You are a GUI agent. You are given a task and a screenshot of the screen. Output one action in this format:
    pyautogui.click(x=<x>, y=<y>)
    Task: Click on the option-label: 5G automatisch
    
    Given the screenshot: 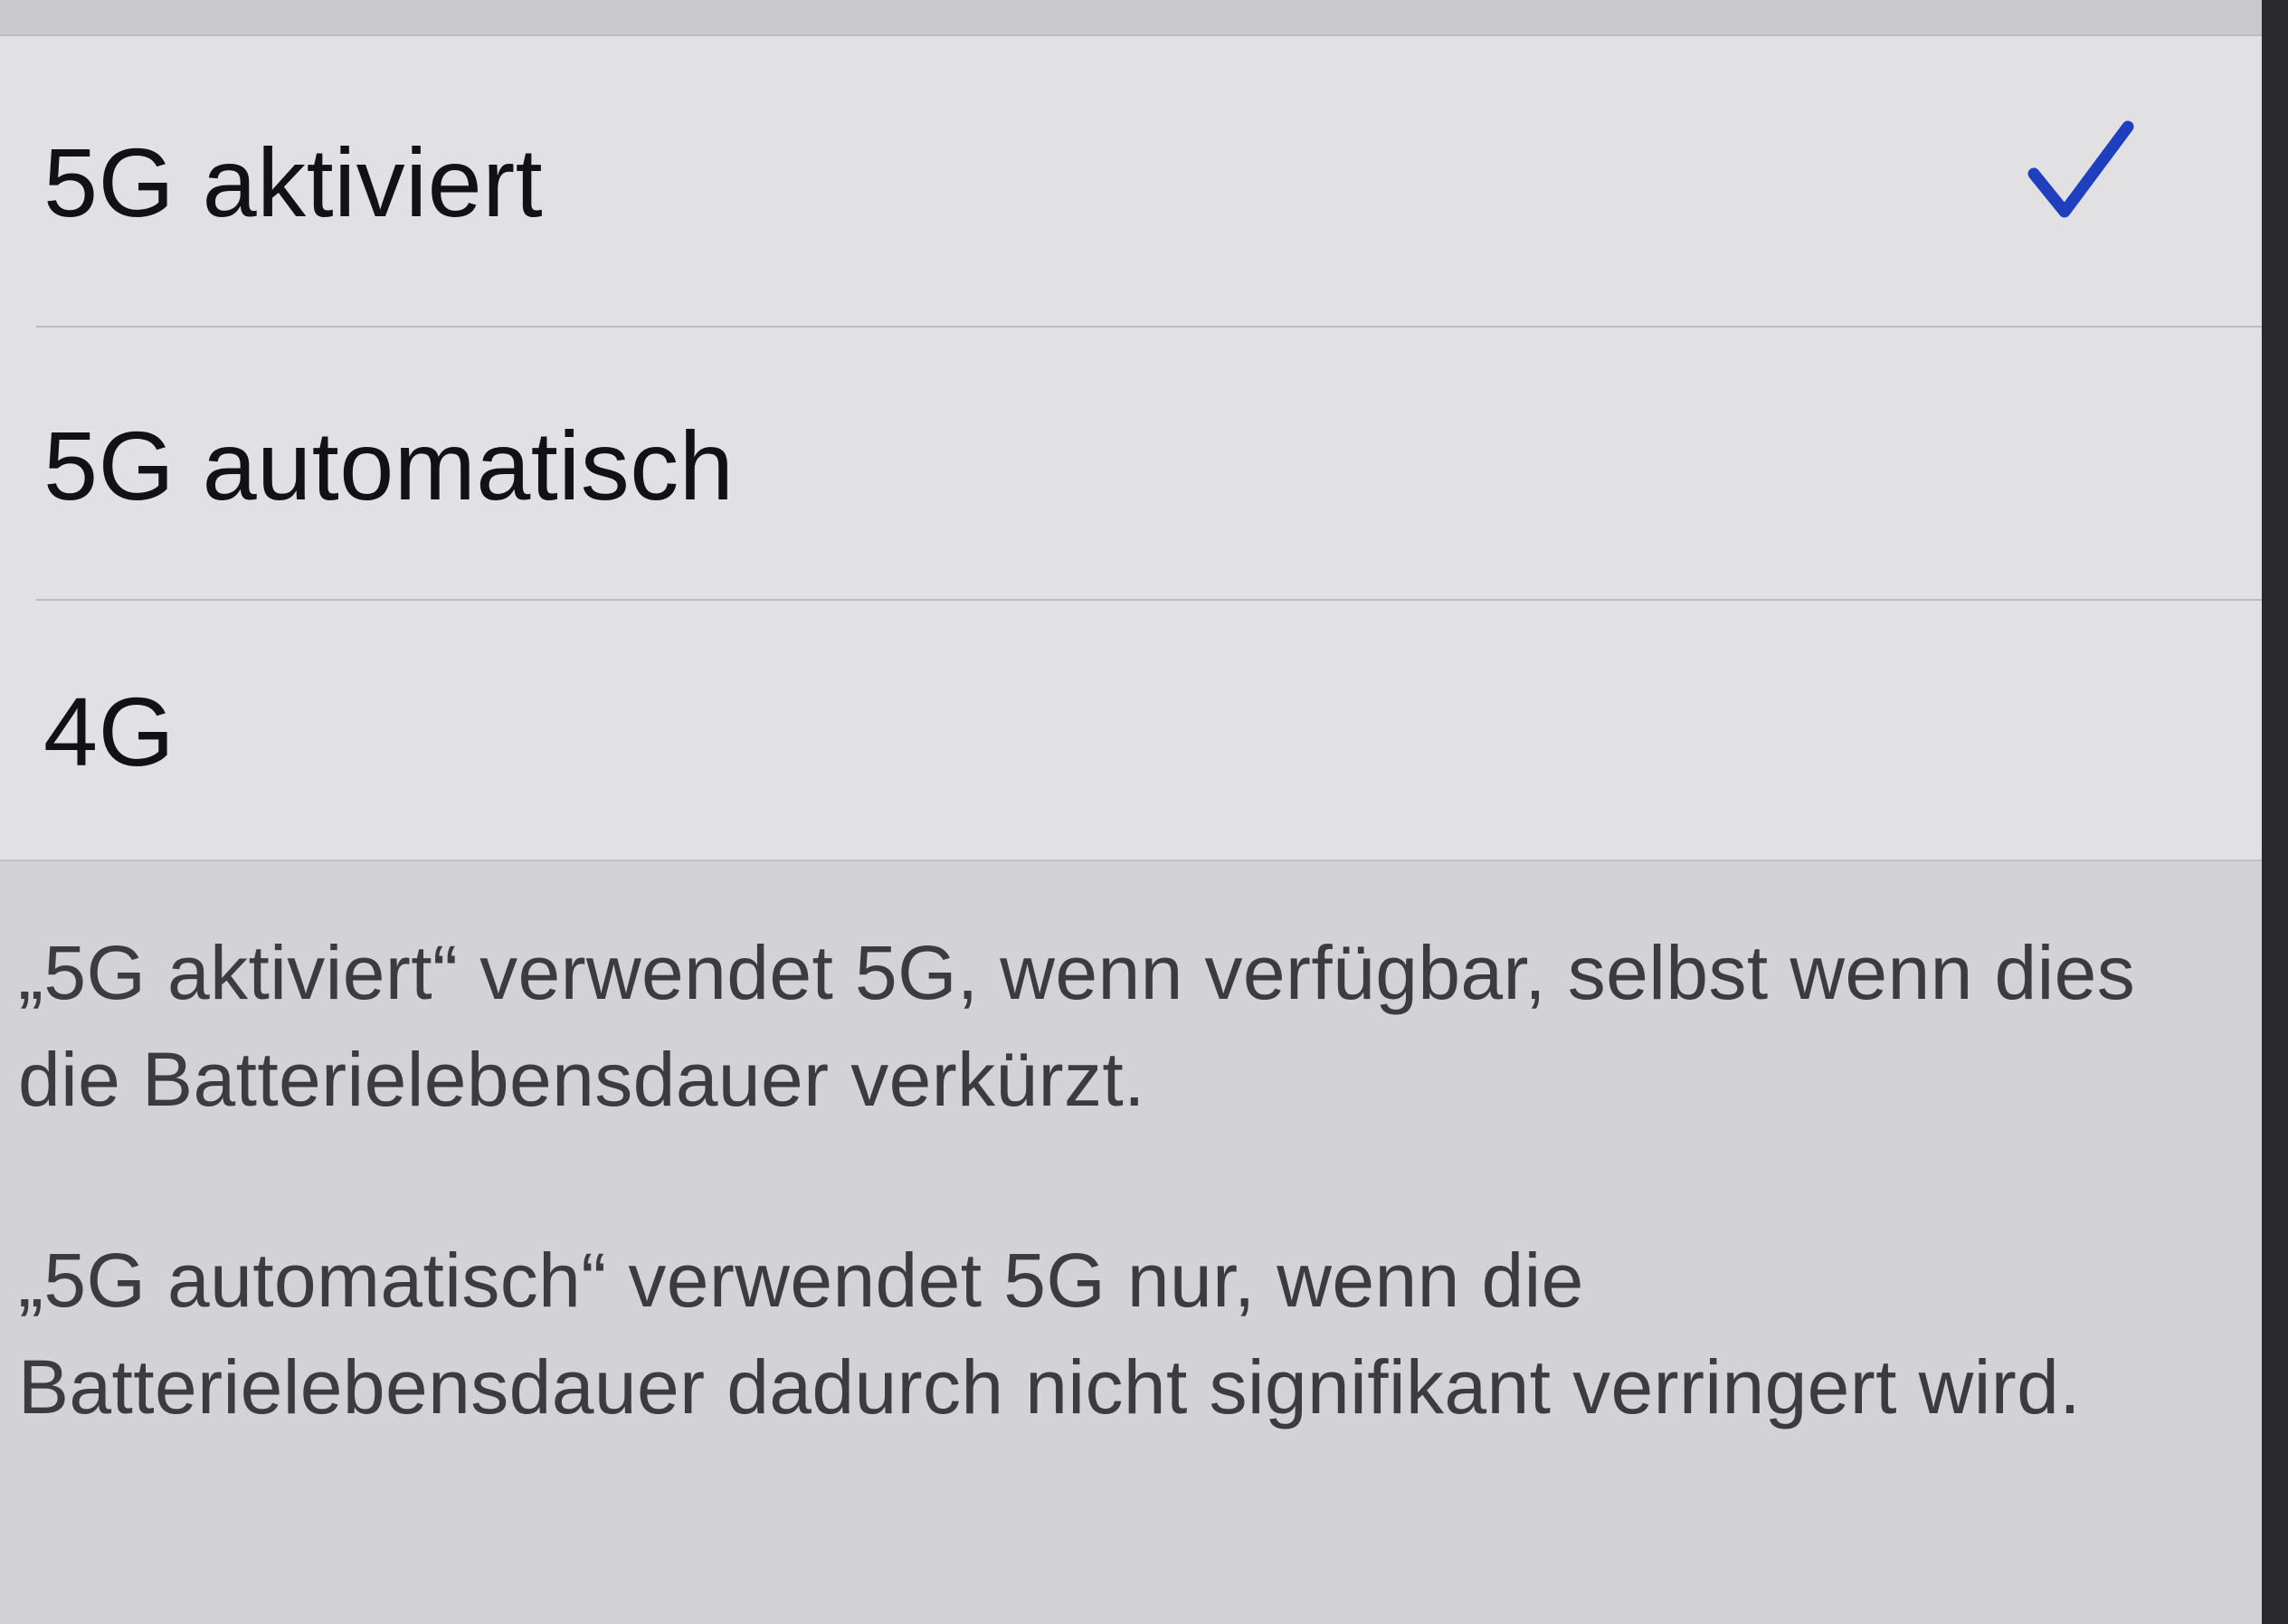 What is the action you would take?
    pyautogui.click(x=389, y=465)
    